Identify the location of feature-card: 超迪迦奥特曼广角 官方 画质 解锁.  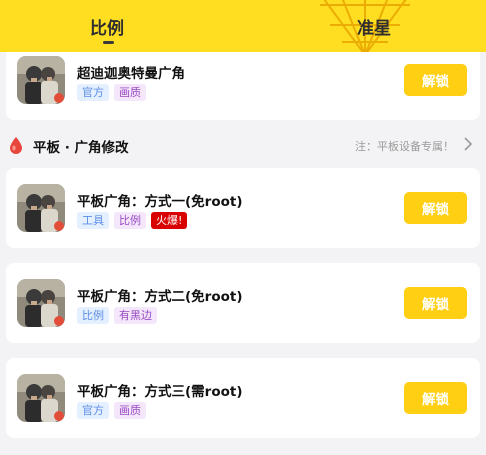
(243, 86).